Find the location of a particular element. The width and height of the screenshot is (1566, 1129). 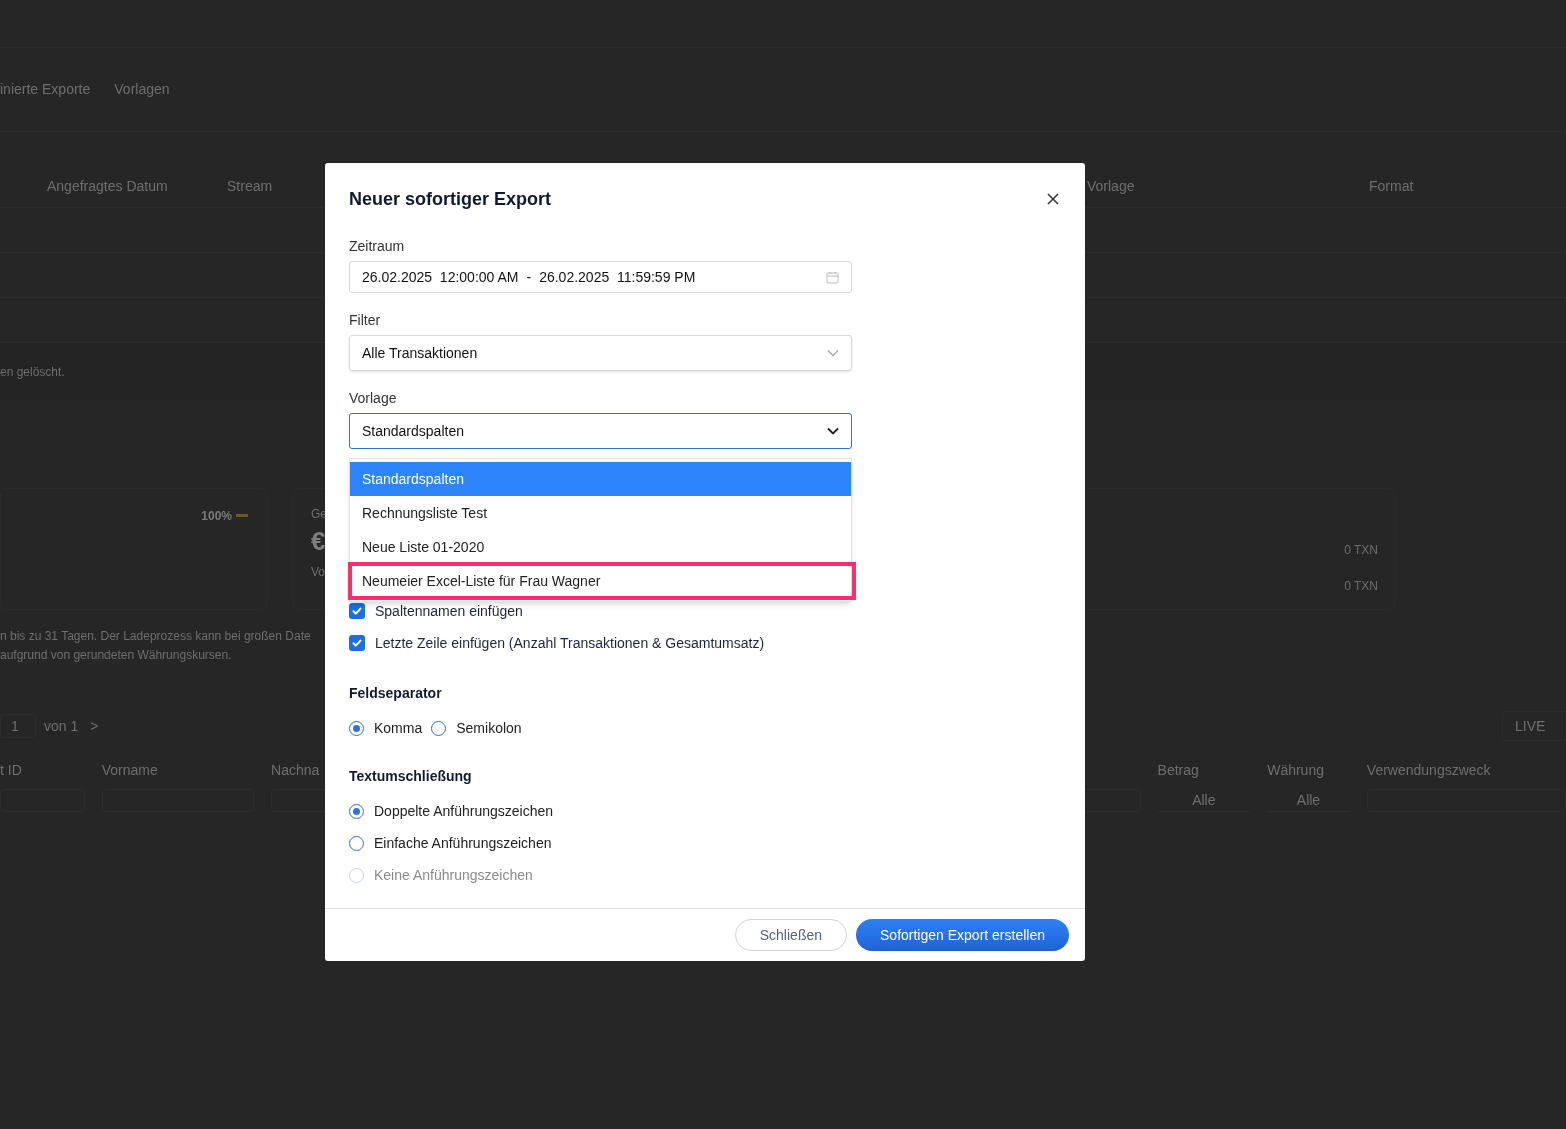

column-header: Angefragtes Datum is located at coordinates (108, 186).